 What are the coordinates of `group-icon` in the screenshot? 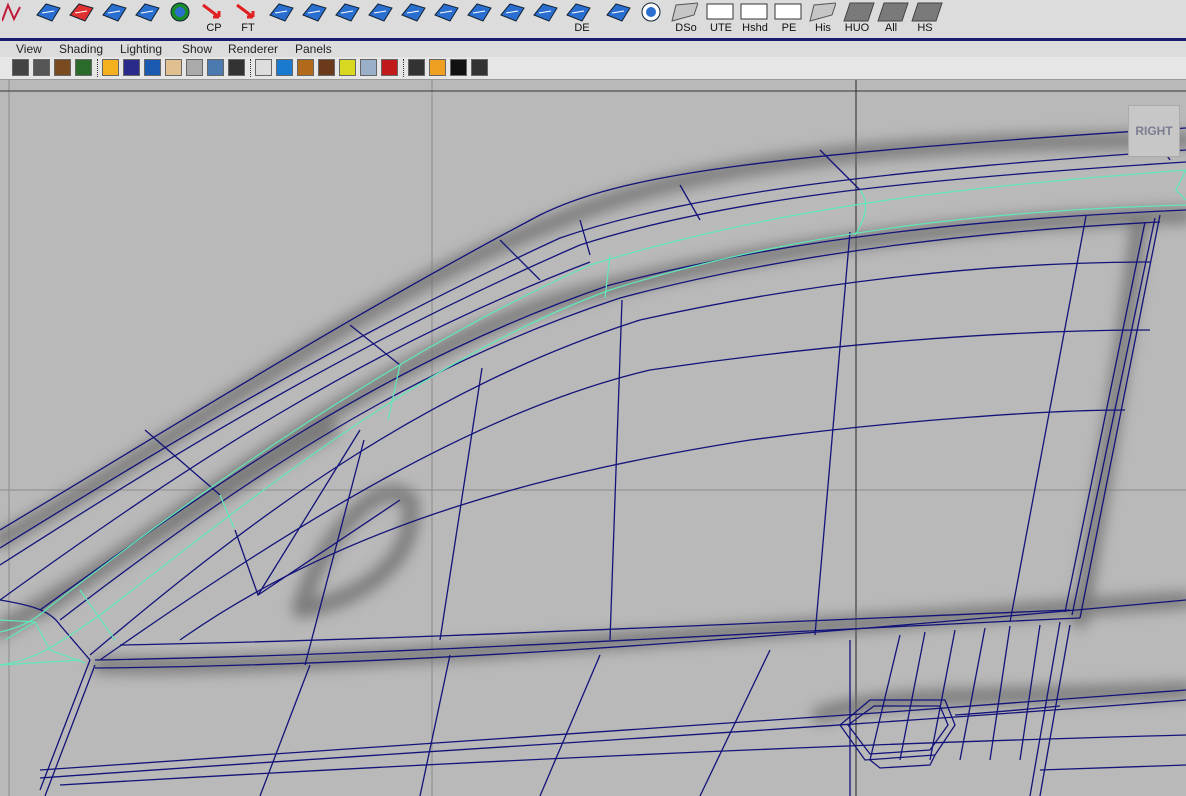 It's located at (617, 13).